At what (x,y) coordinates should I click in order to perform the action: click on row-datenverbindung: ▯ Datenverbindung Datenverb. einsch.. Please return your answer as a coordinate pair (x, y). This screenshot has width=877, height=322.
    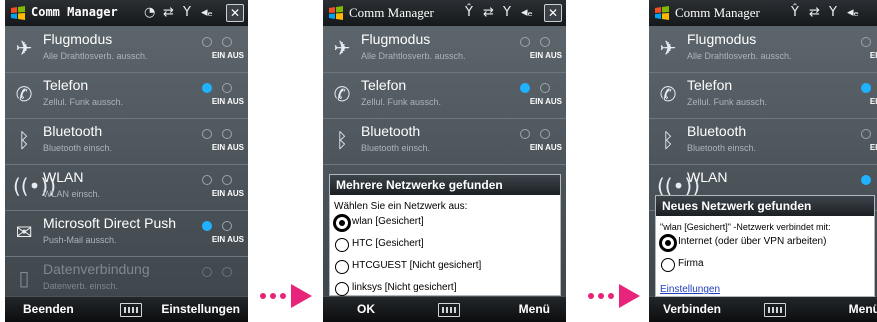
    Looking at the image, I should click on (126, 279).